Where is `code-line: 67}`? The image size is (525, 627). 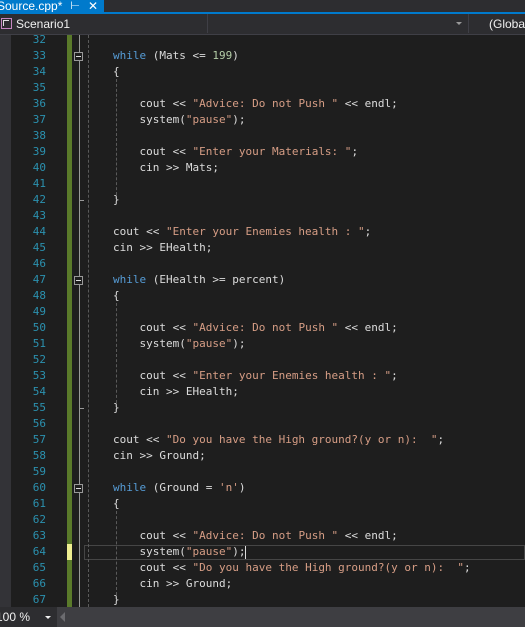
code-line: 67} is located at coordinates (262, 599).